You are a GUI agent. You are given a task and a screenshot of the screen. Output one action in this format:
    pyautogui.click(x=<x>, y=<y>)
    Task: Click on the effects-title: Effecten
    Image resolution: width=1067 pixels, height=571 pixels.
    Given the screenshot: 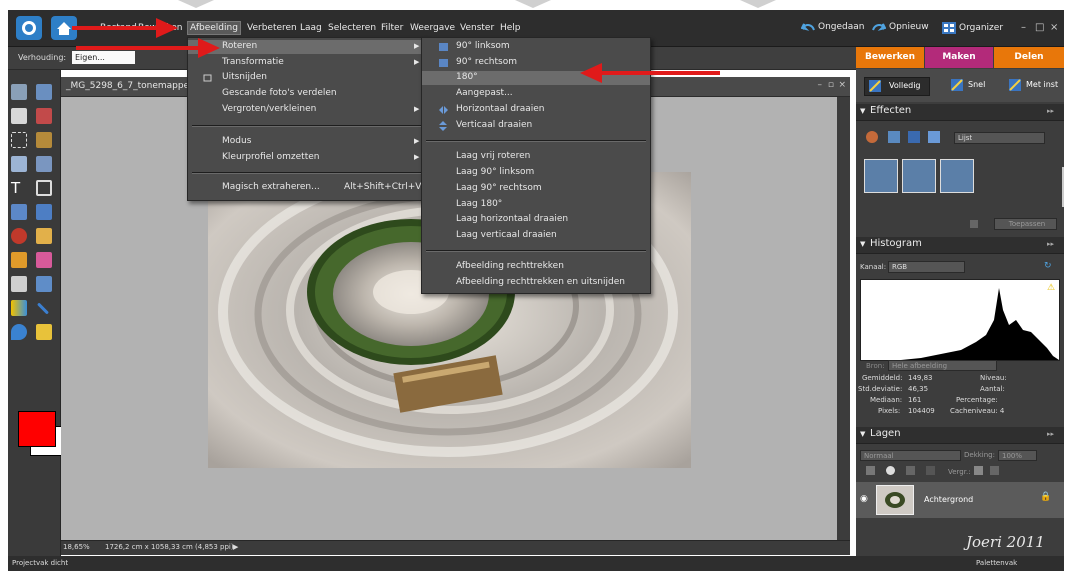 What is the action you would take?
    pyautogui.click(x=891, y=110)
    